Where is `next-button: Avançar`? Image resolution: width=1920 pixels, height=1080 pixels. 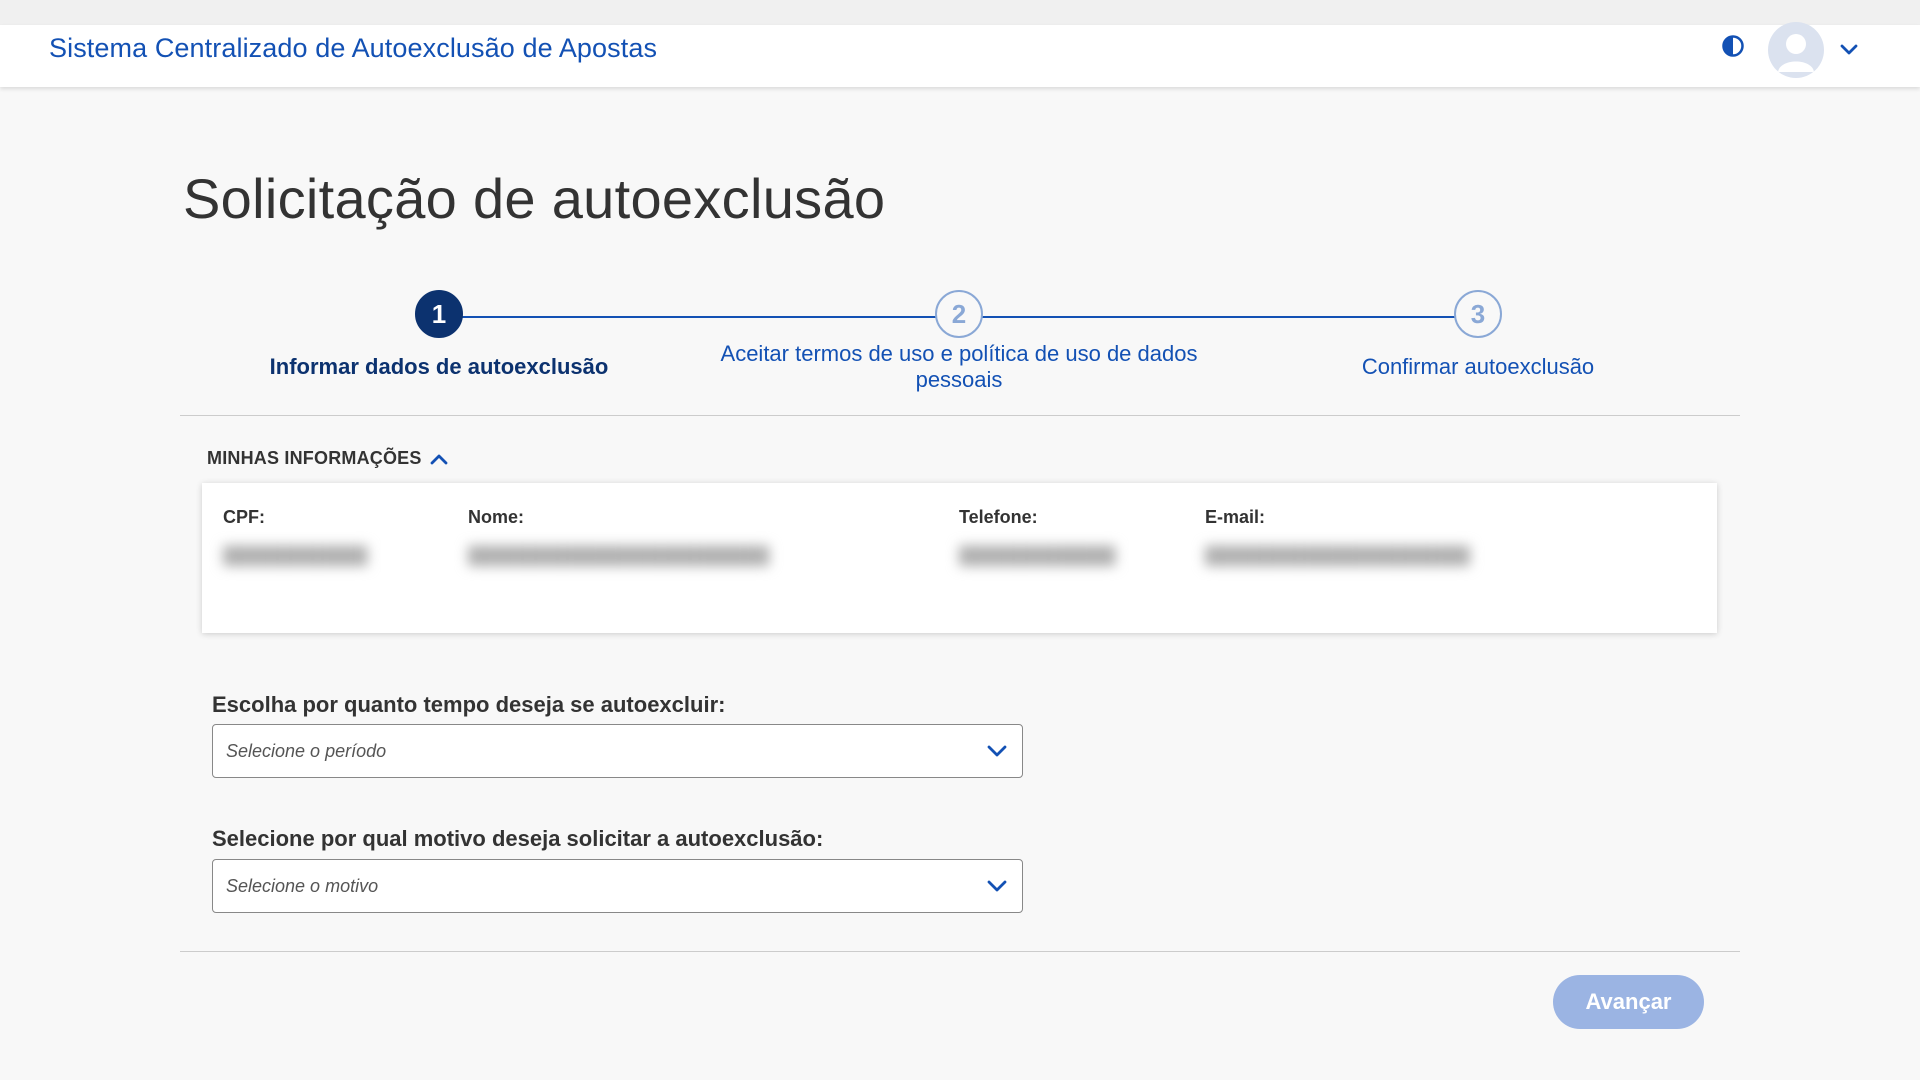
next-button: Avançar is located at coordinates (1628, 1002).